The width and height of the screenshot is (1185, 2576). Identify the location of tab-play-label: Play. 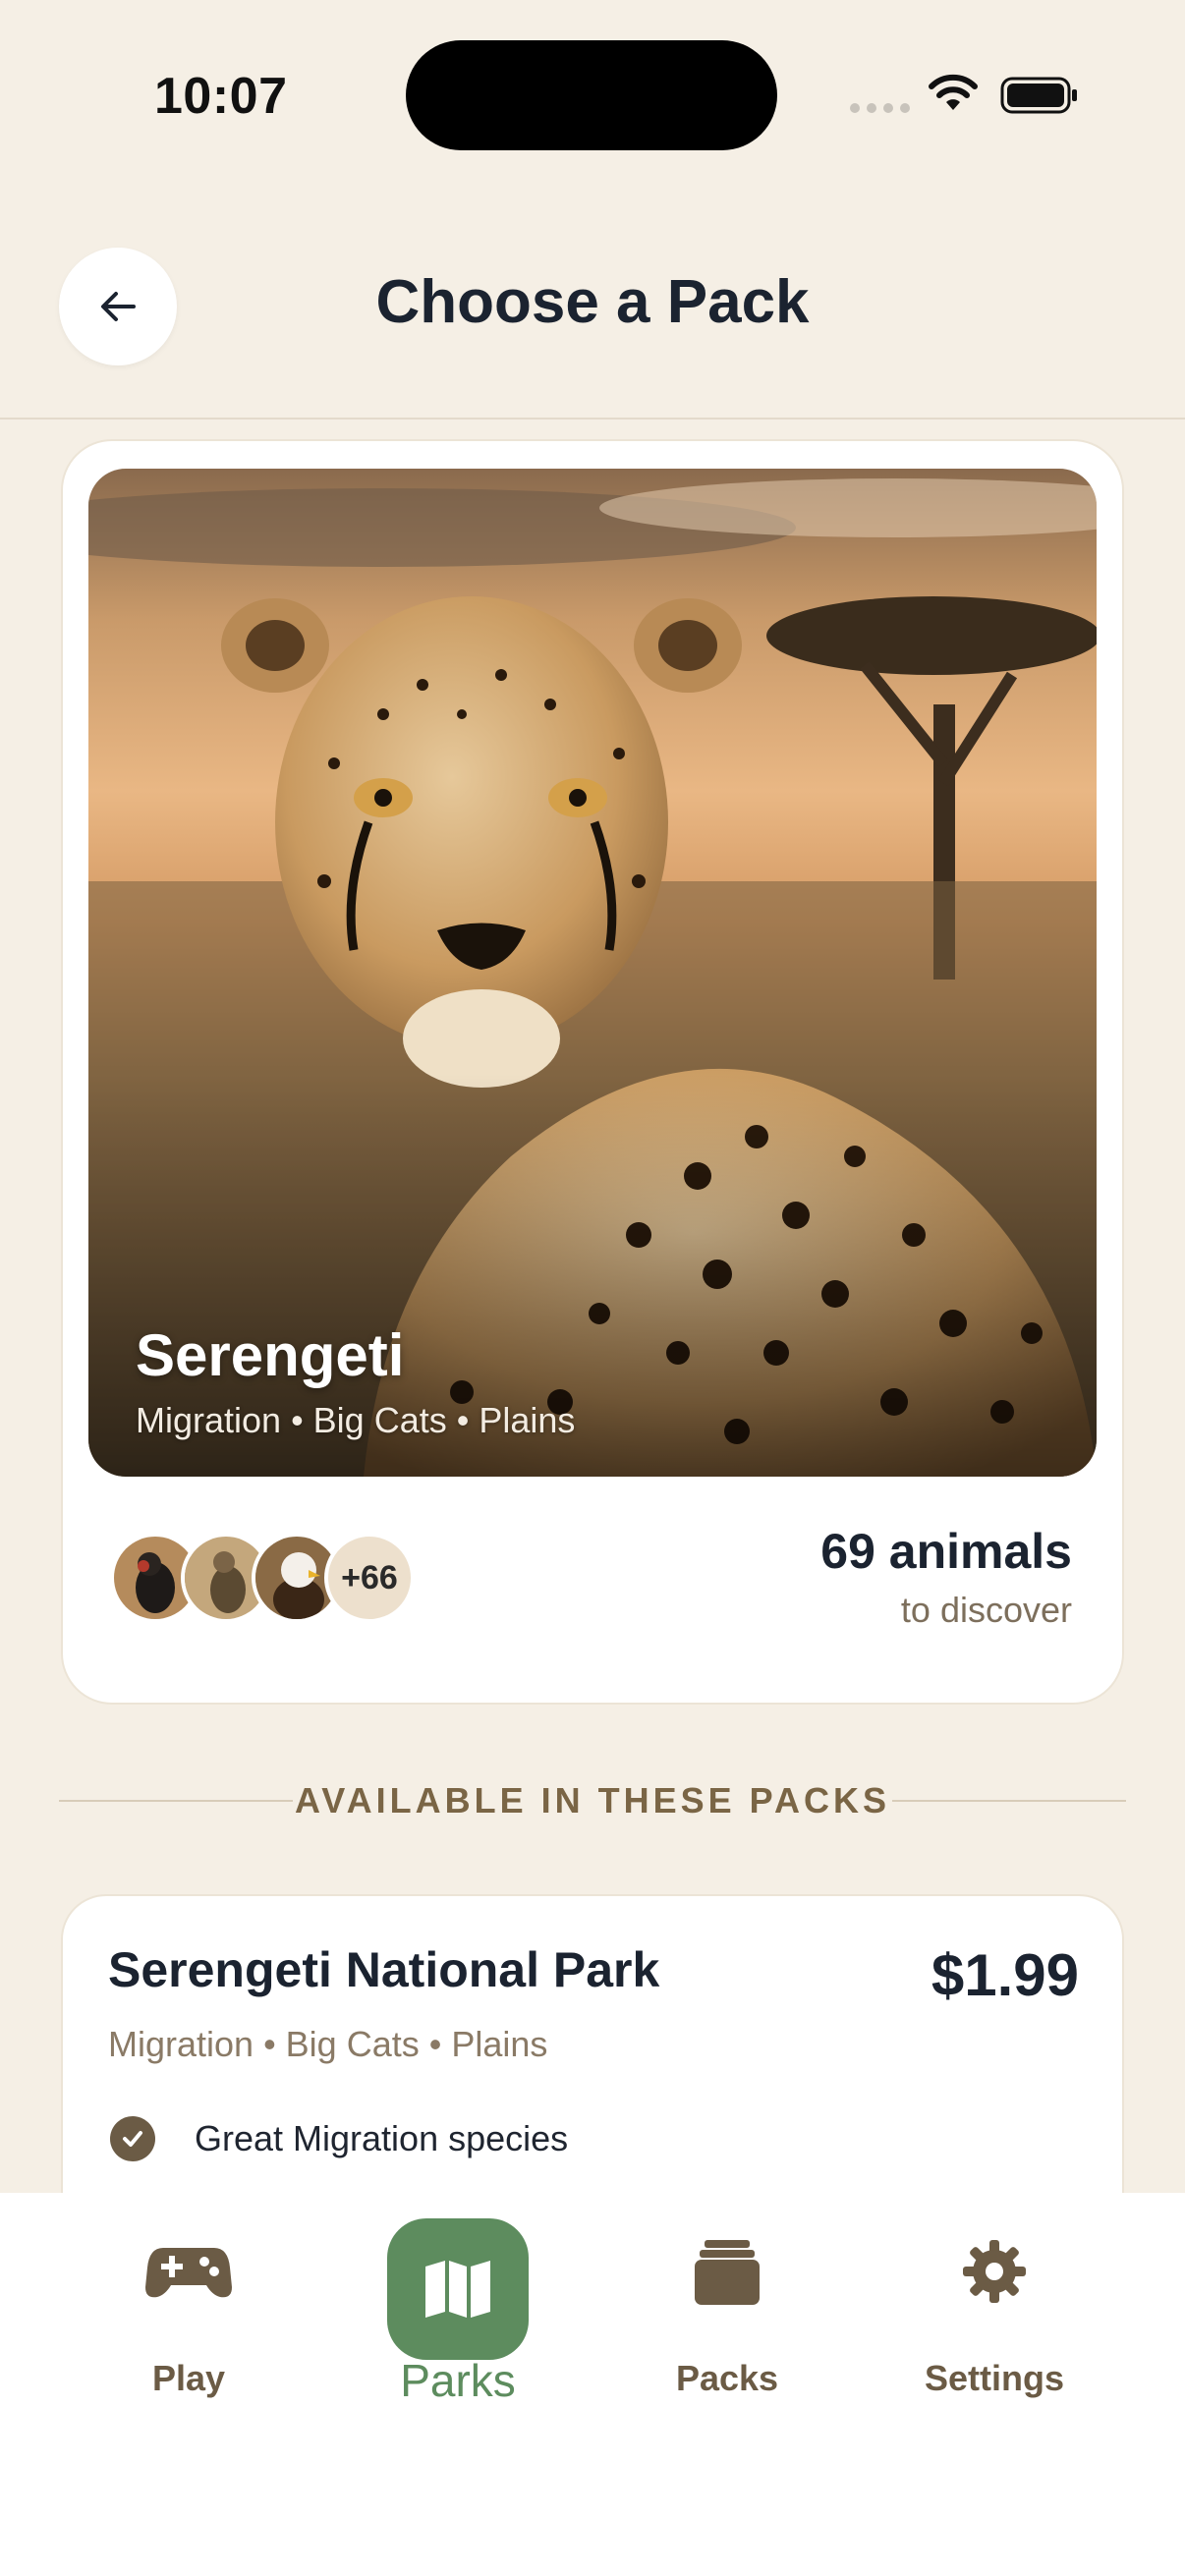
(189, 2378).